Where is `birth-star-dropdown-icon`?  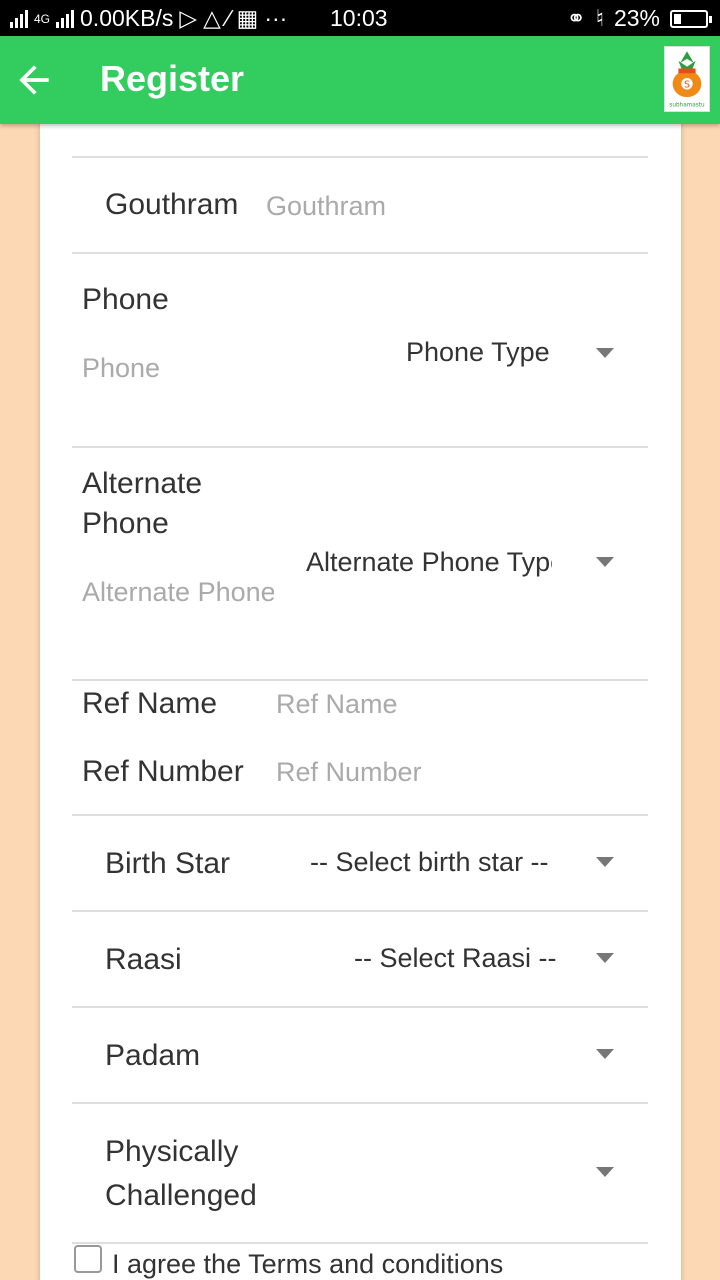 birth-star-dropdown-icon is located at coordinates (605, 862).